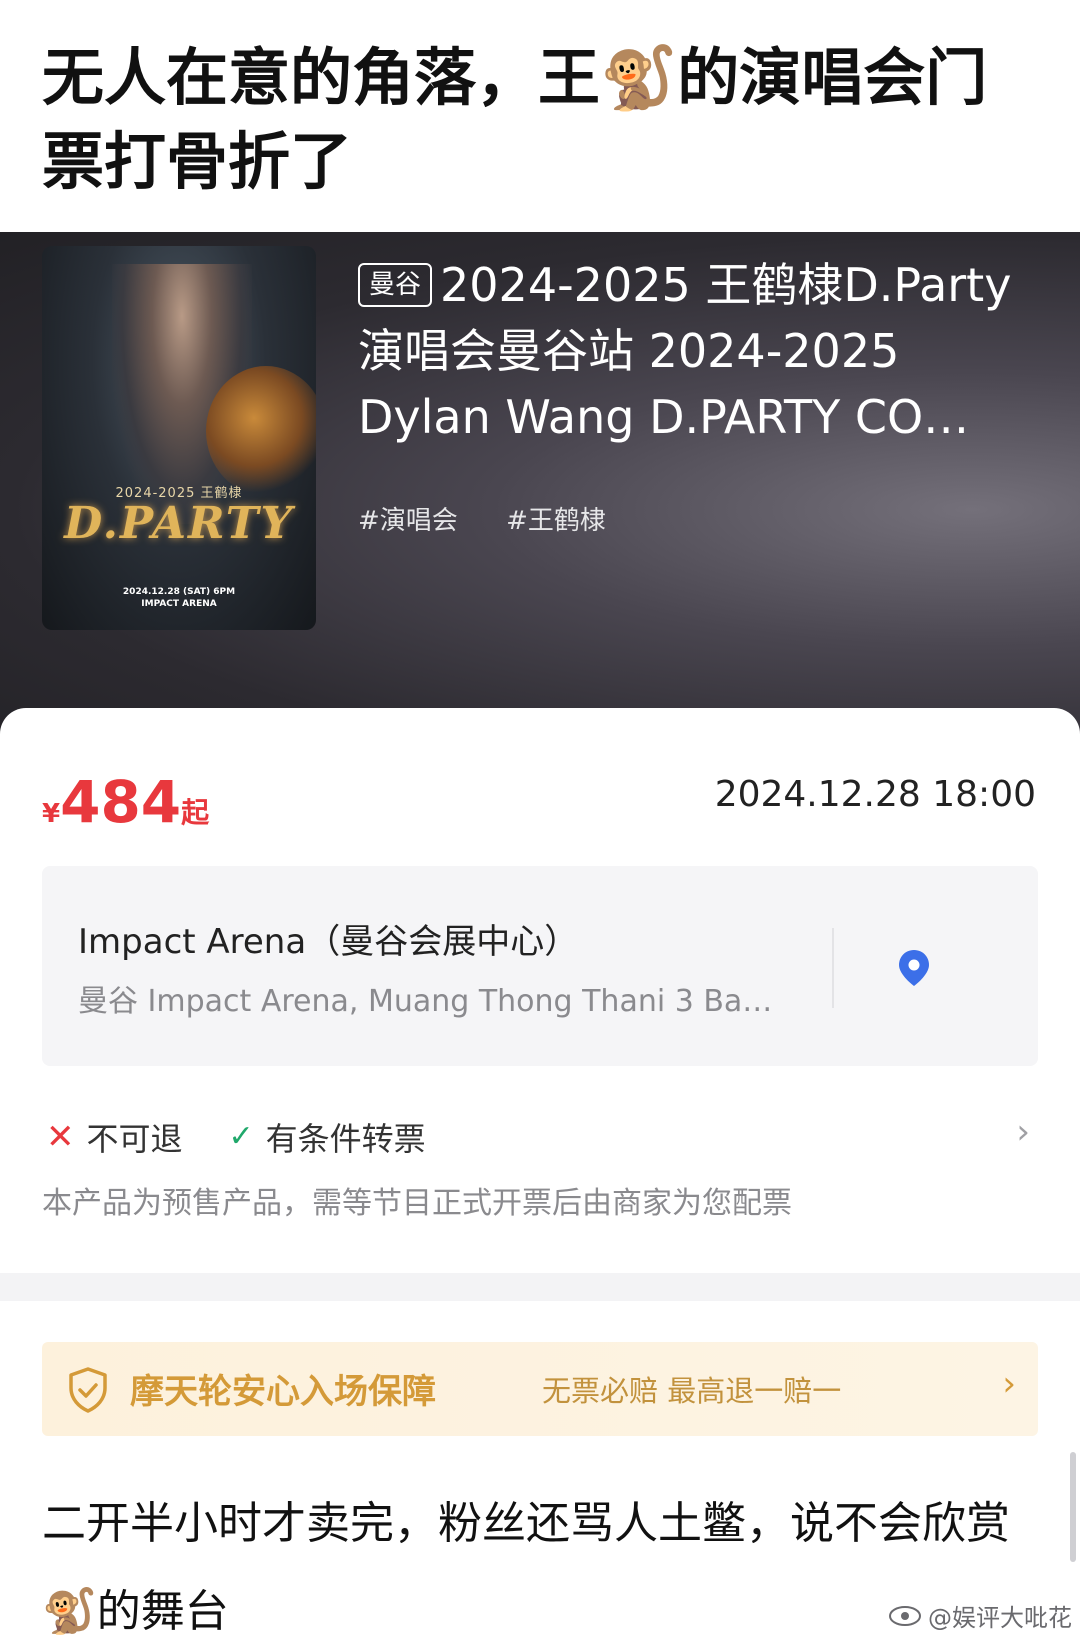 Image resolution: width=1080 pixels, height=1645 pixels. Describe the element at coordinates (532, 1562) in the screenshot. I see `post-caption: 二开半小时才卖完，粉丝还骂人土鳖，说不会欣赏 🐒的舞台` at that location.